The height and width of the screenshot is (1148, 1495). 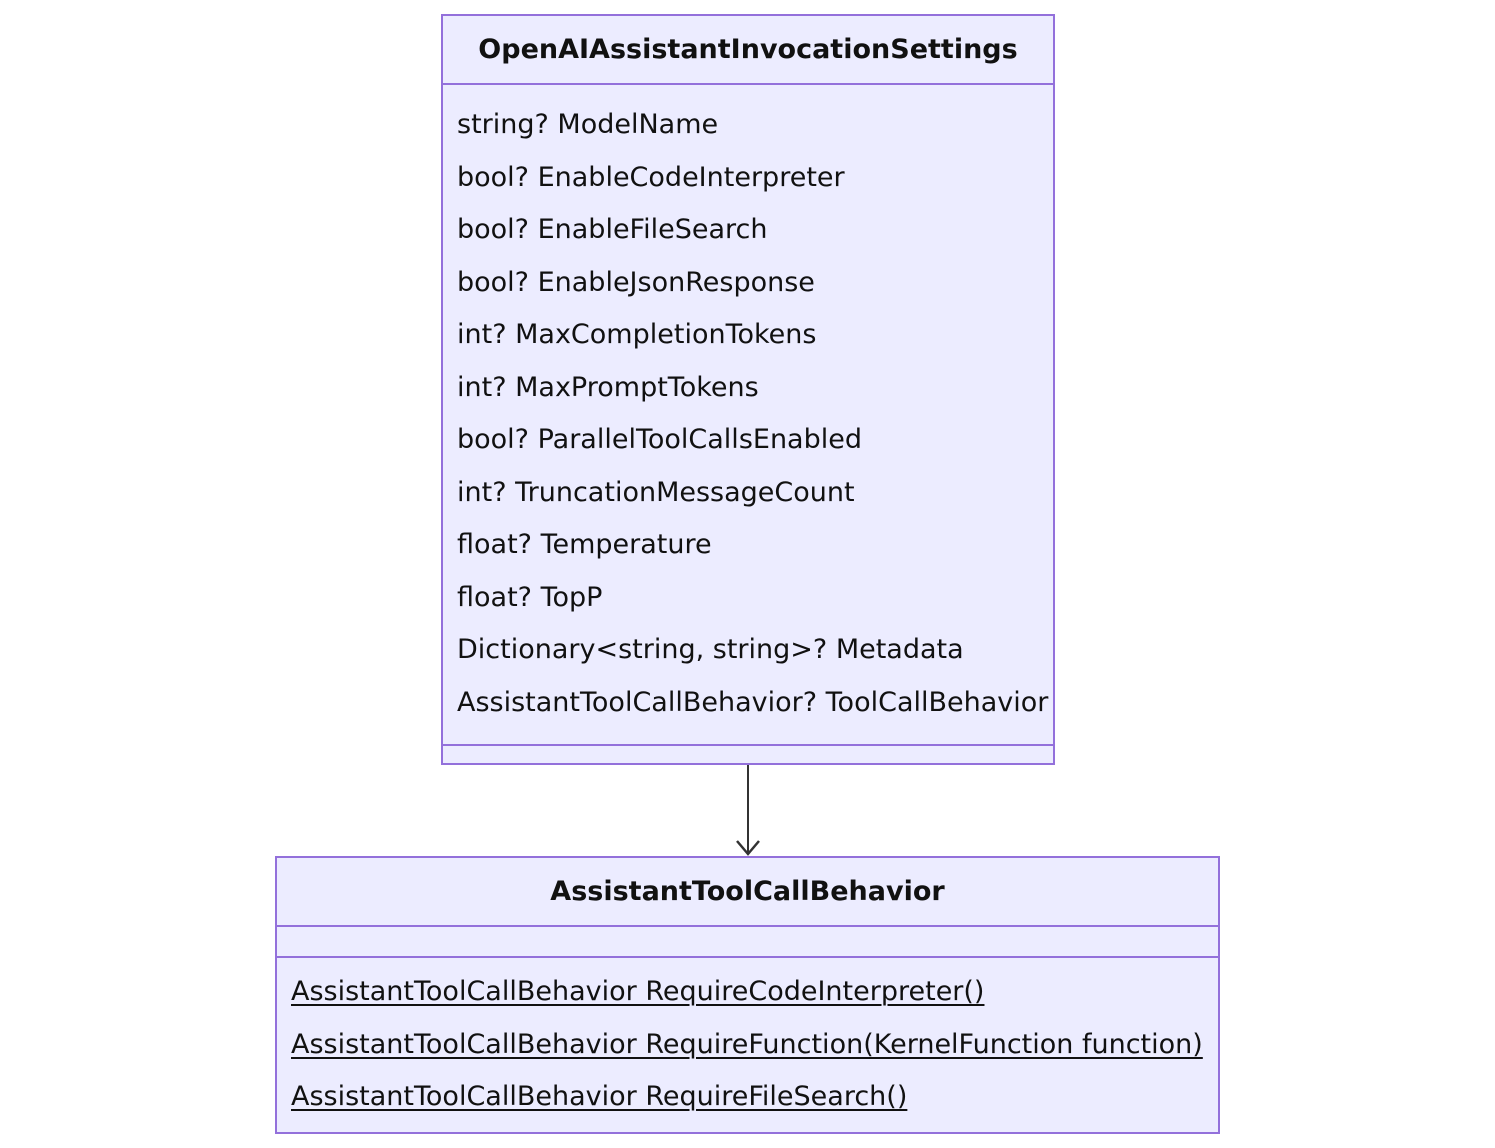 I want to click on attribute-item: bool? ParallelToolCallsEnabled, so click(x=659, y=439).